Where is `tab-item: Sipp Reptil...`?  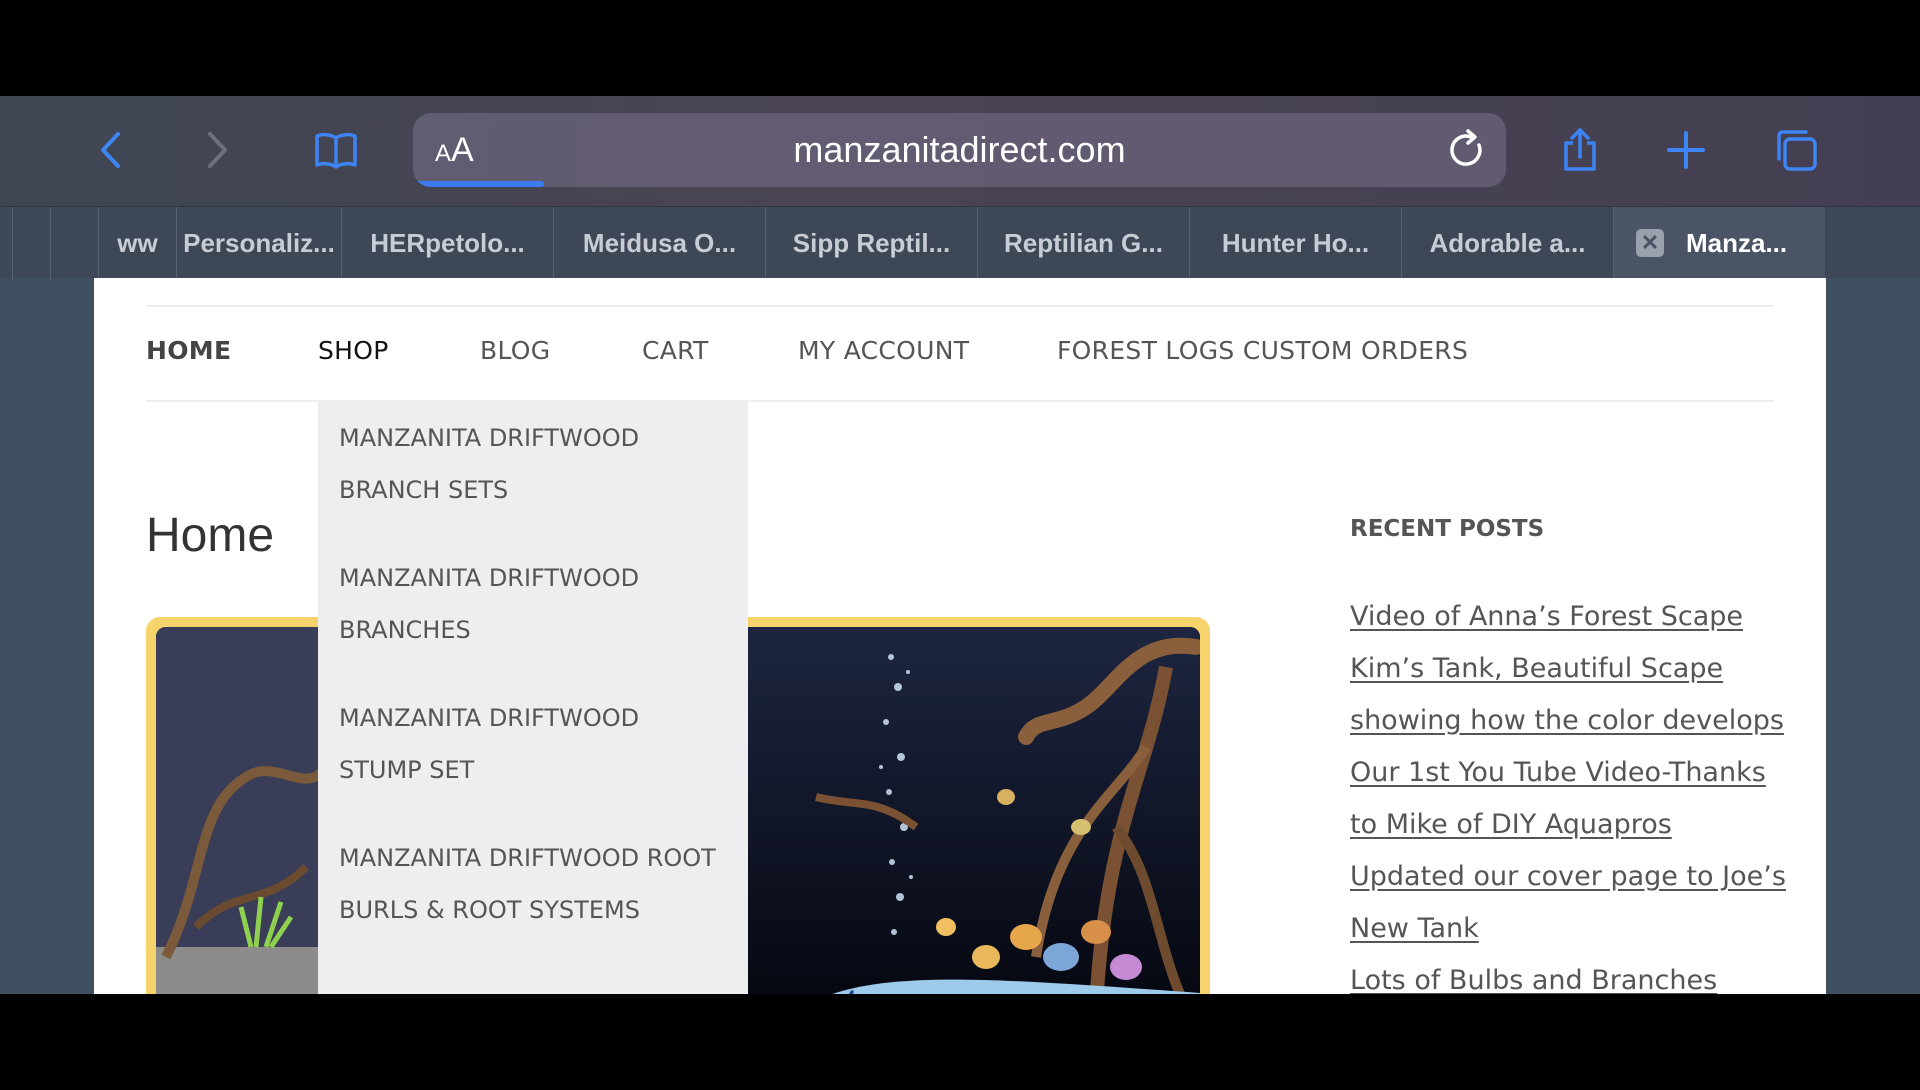
tab-item: Sipp Reptil... is located at coordinates (871, 243).